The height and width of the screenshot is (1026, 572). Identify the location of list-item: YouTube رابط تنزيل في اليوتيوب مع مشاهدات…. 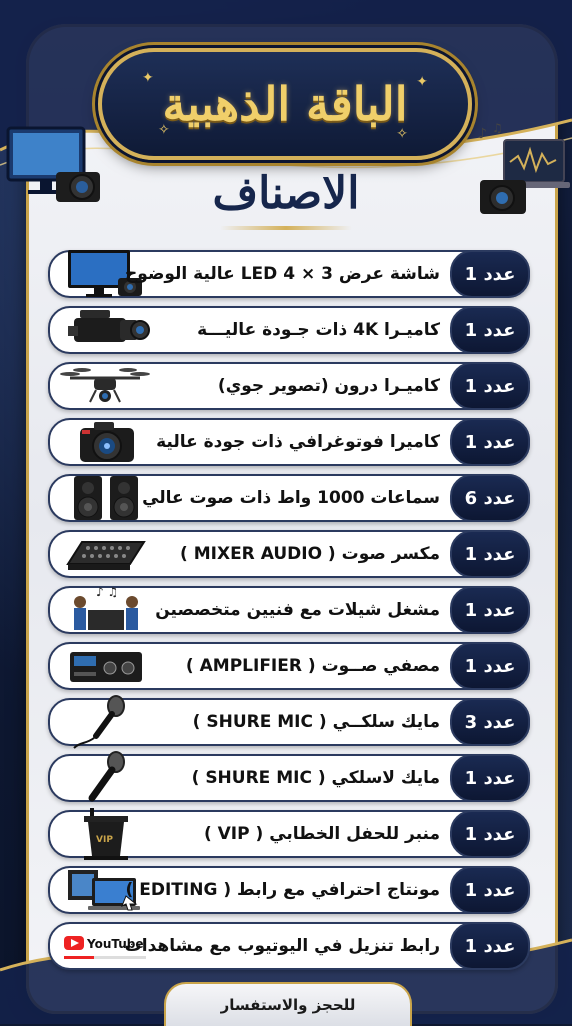
(289, 946).